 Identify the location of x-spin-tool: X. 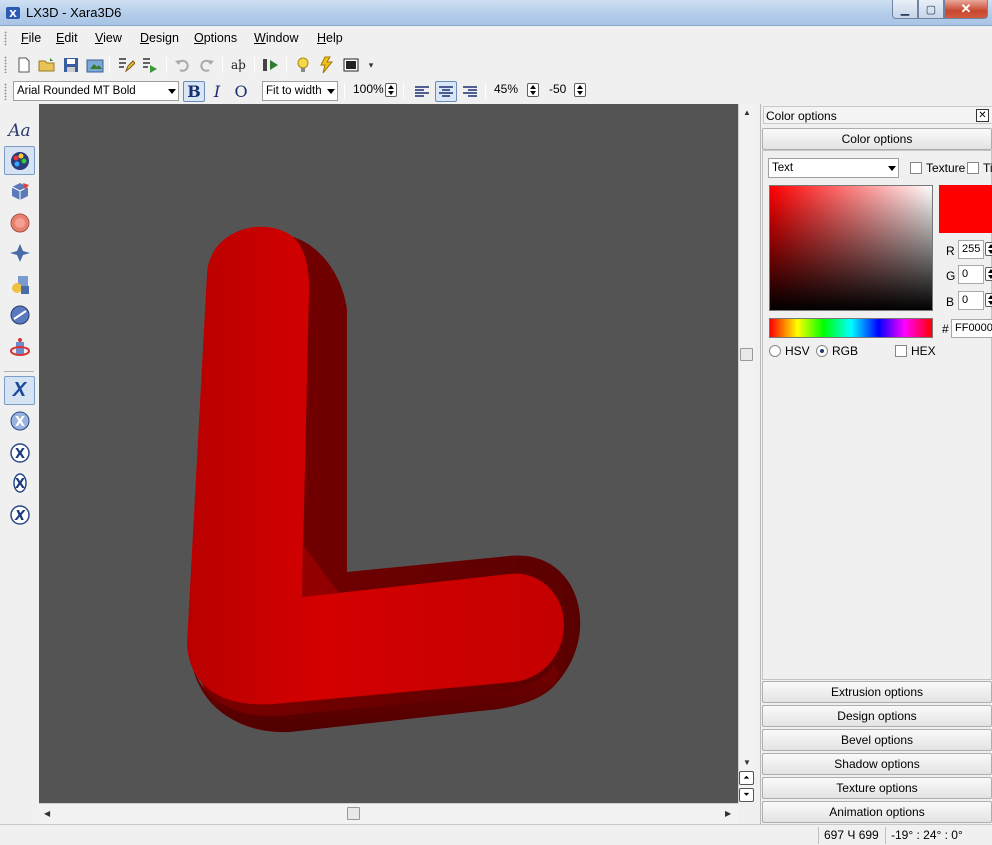
(19, 420).